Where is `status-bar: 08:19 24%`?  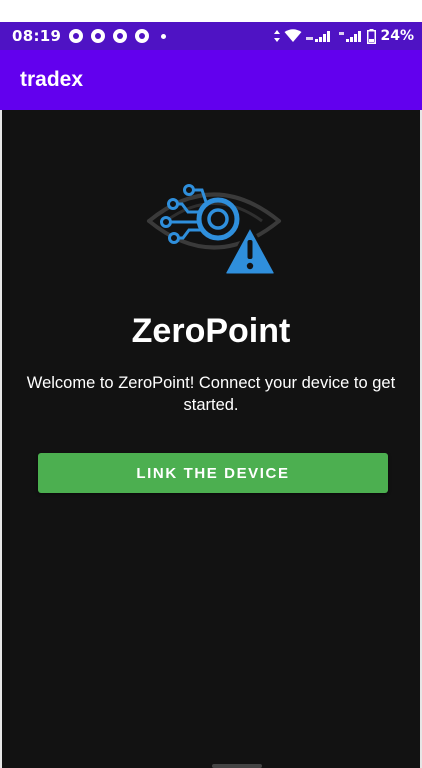
status-bar: 08:19 24% is located at coordinates (211, 36).